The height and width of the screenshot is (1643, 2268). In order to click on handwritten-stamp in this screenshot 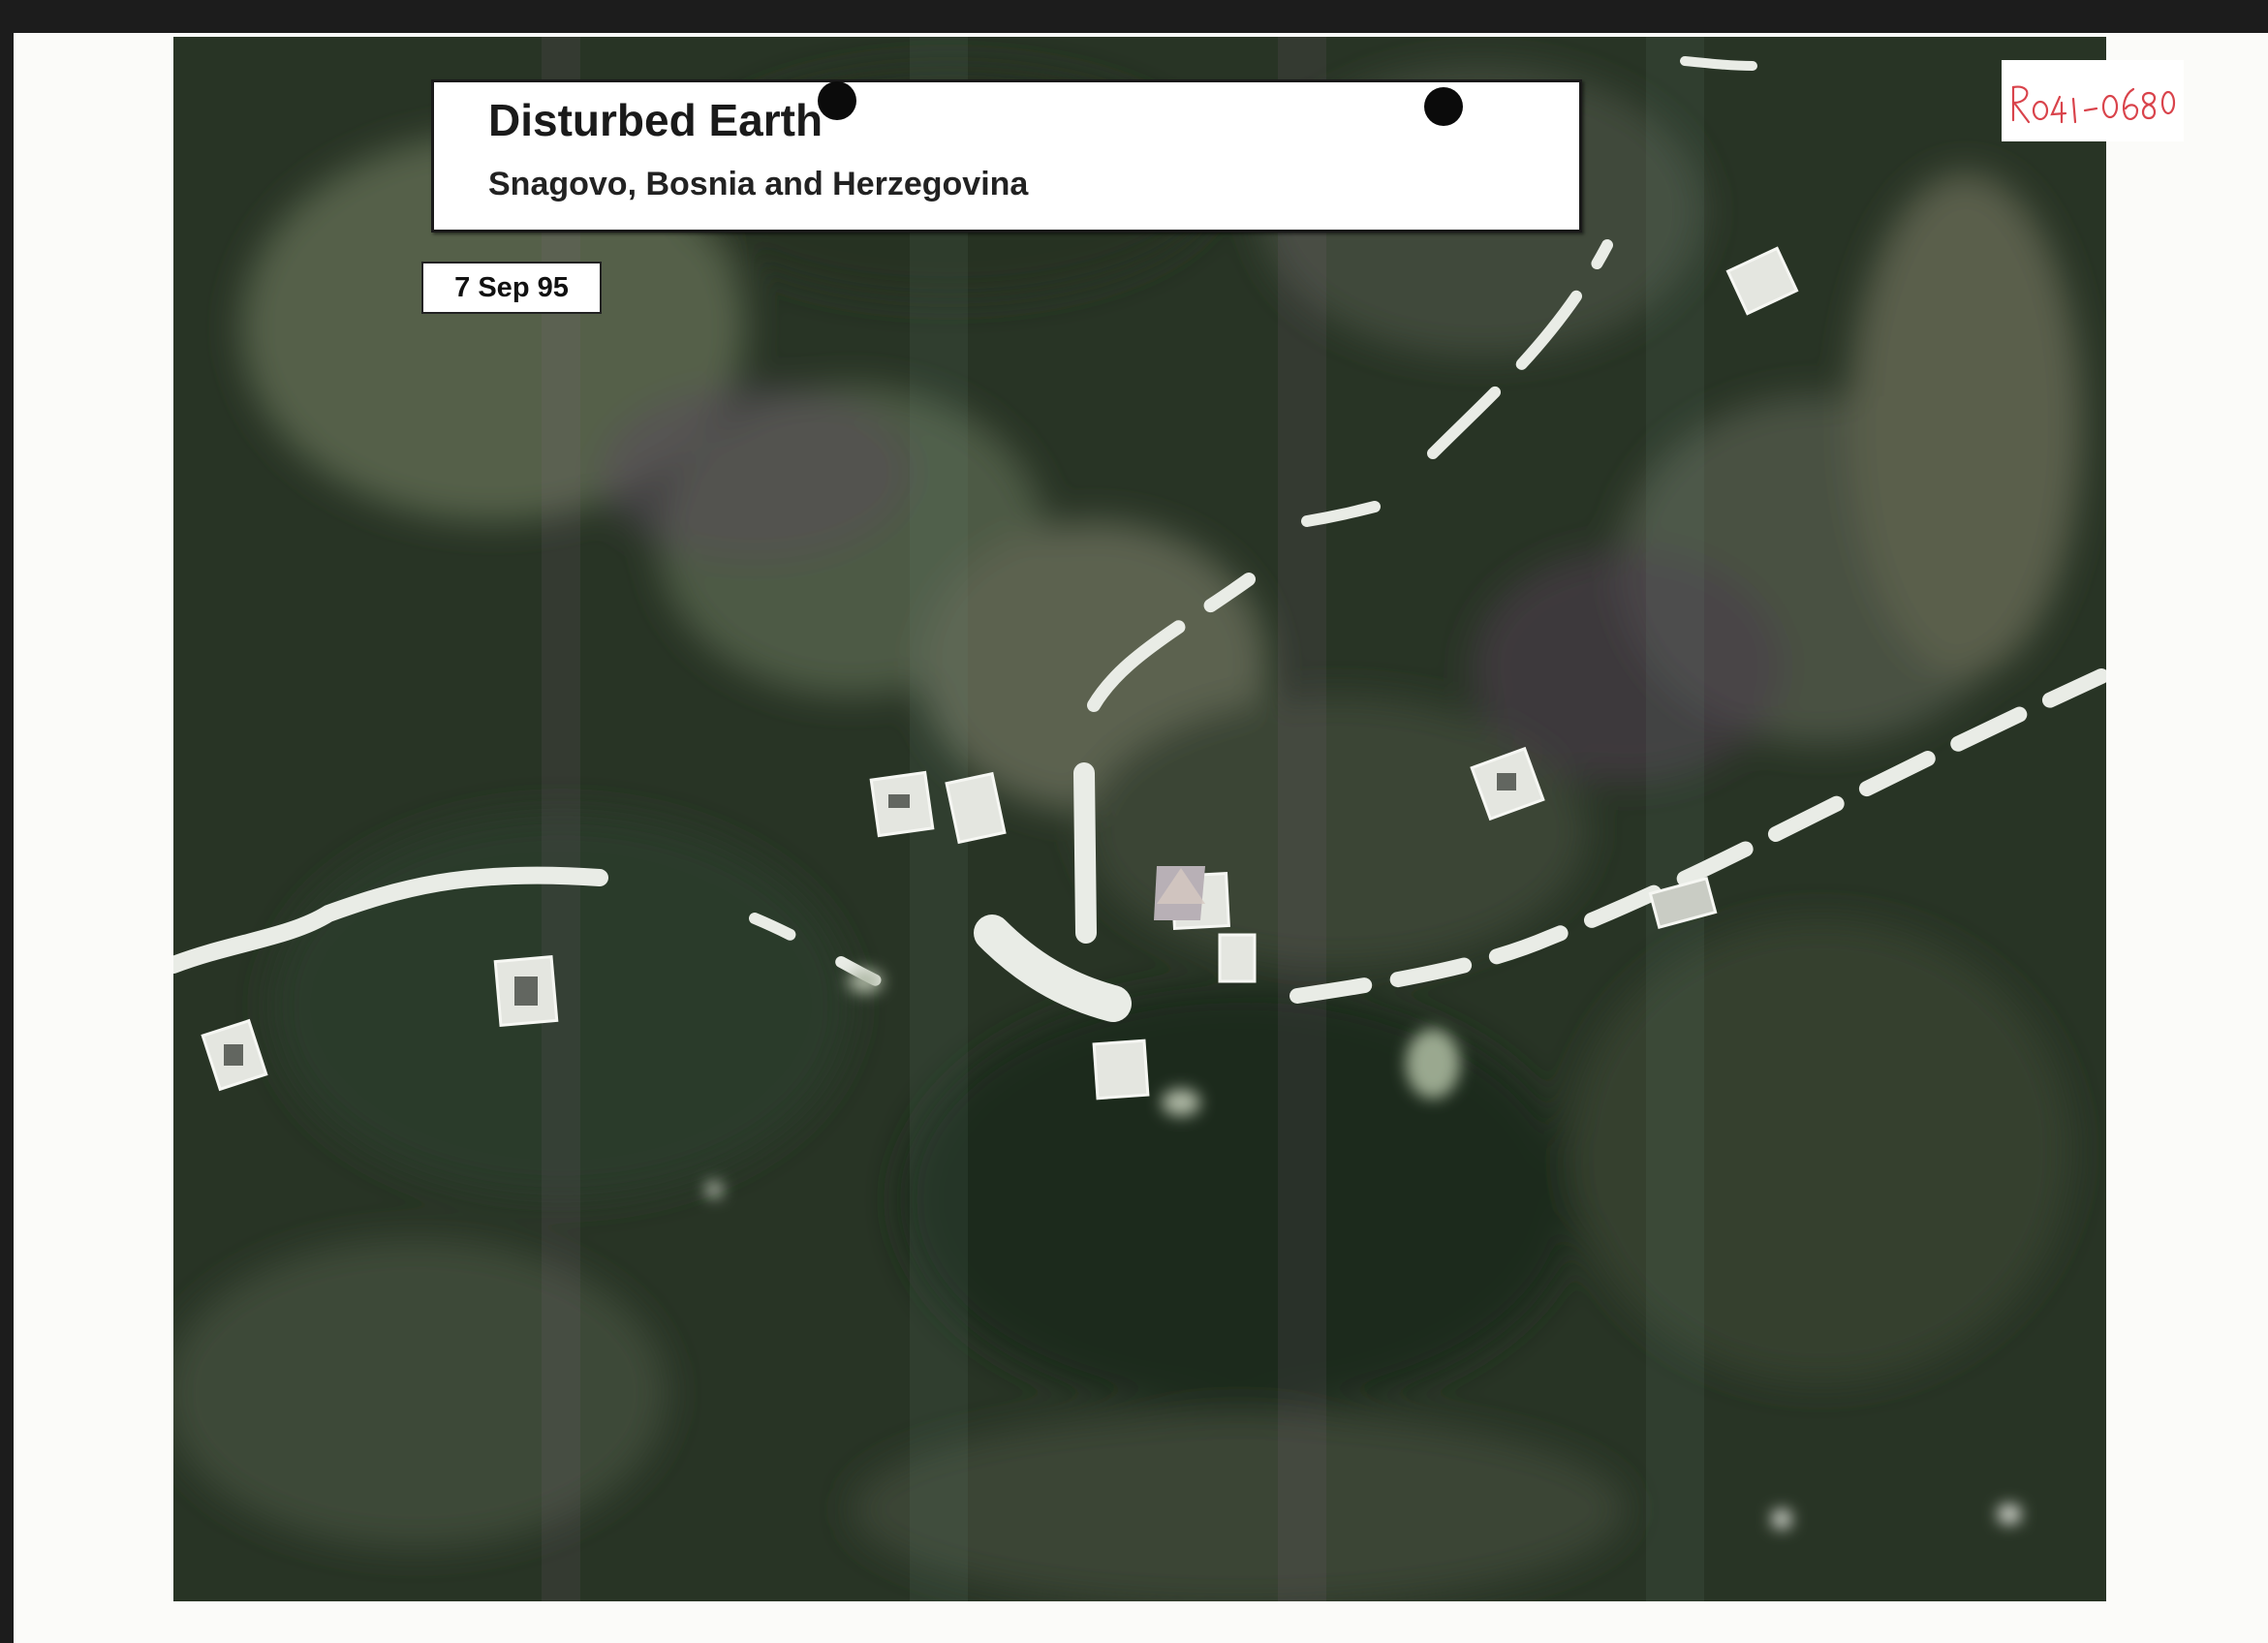, I will do `click(2093, 100)`.